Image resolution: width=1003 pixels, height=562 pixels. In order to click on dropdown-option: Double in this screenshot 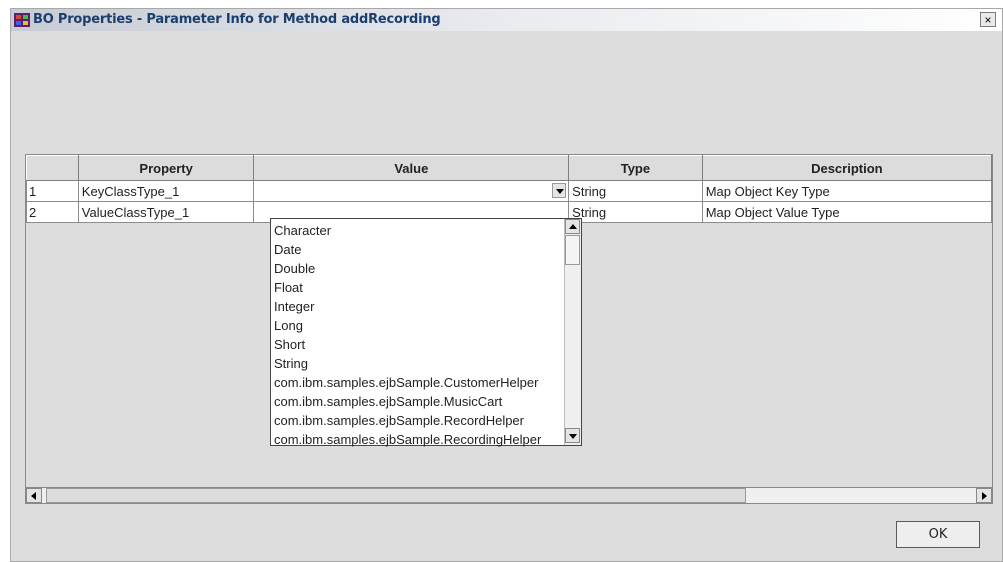, I will do `click(419, 268)`.